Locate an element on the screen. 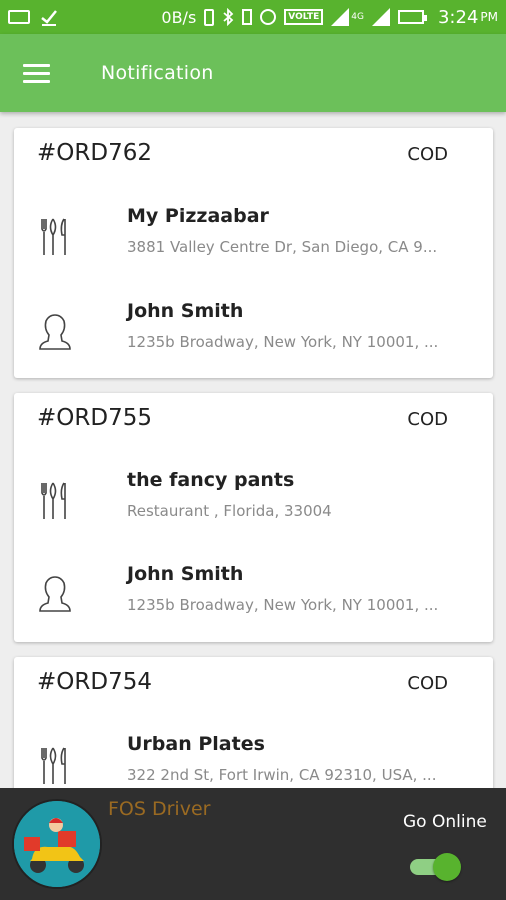 Image resolution: width=506 pixels, height=900 pixels. clock: 3:24 is located at coordinates (458, 17).